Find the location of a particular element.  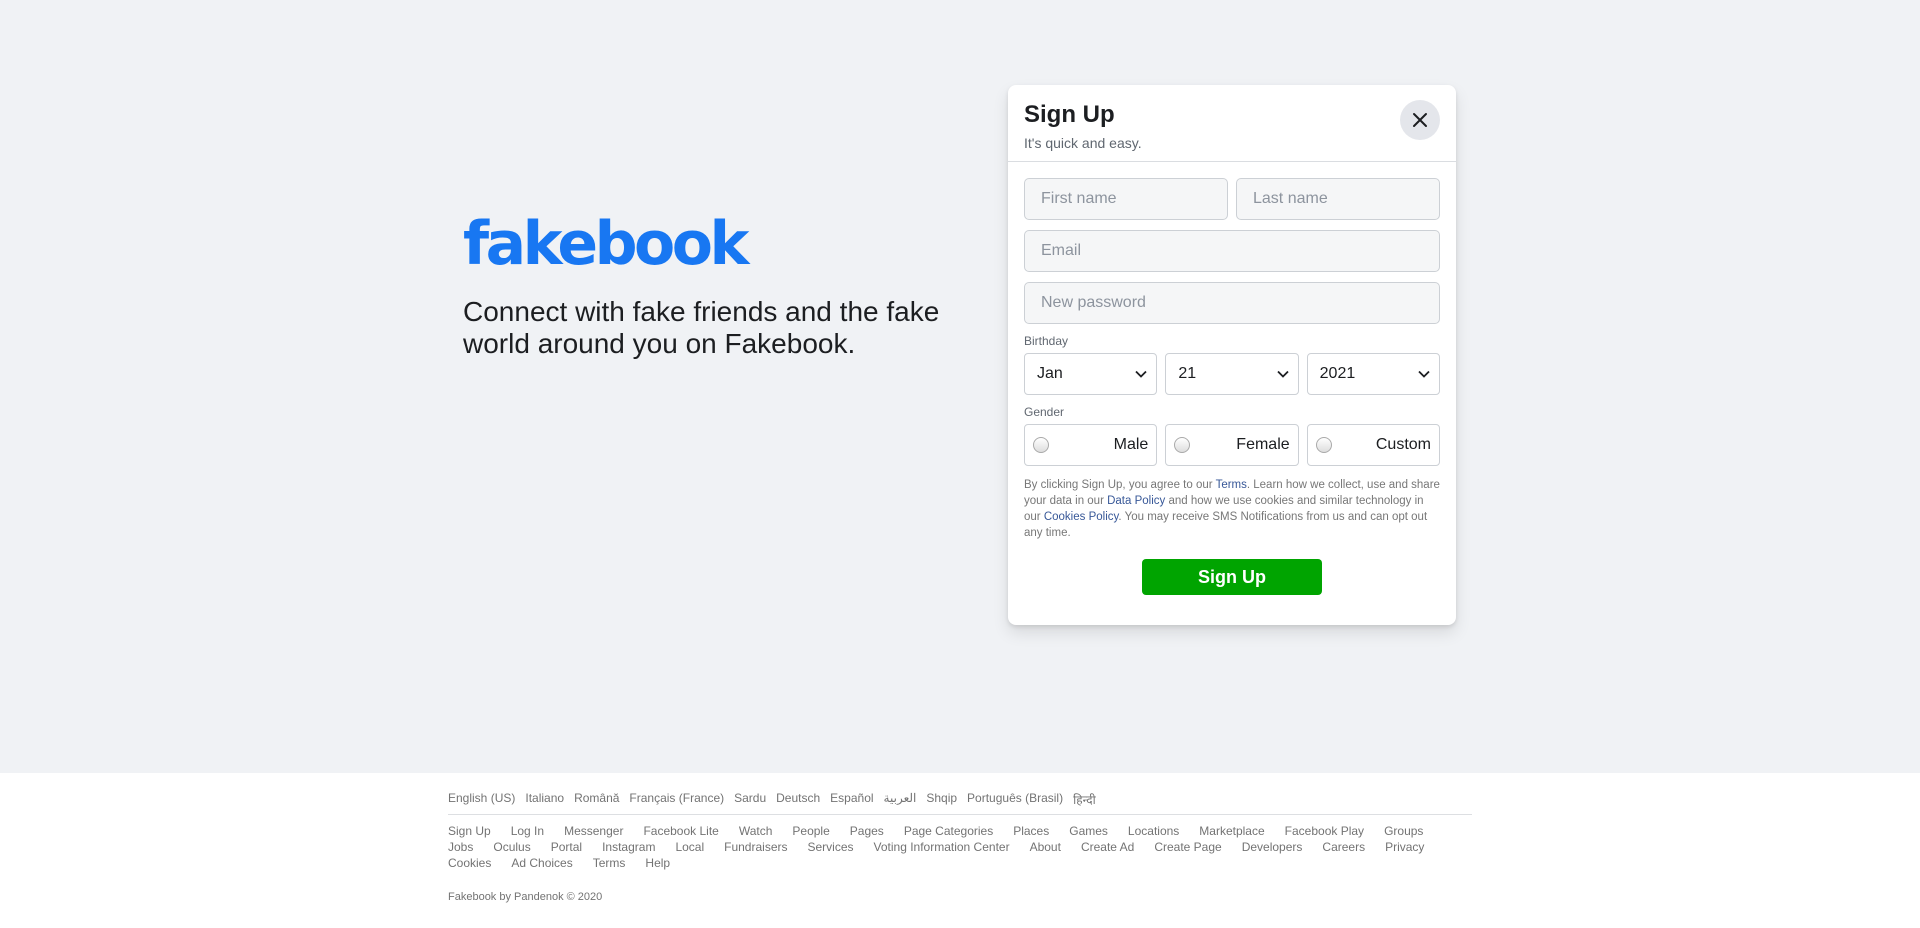

modal-title: Sign Up is located at coordinates (1069, 114).